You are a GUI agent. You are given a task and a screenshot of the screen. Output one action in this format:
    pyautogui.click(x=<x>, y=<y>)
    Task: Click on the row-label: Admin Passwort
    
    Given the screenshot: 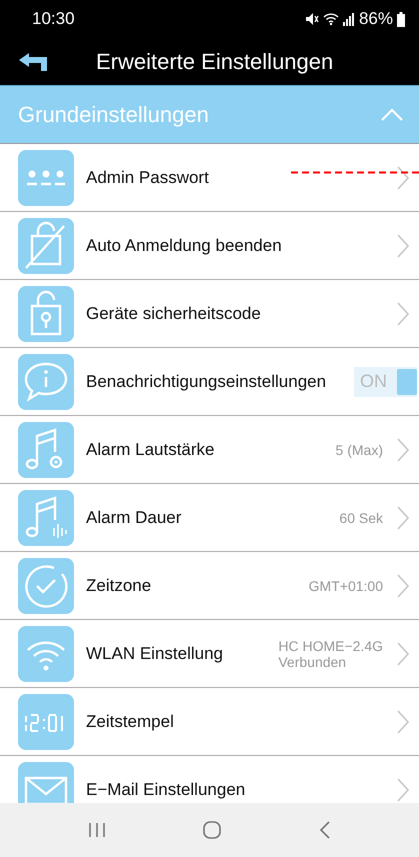 What is the action you would take?
    pyautogui.click(x=147, y=178)
    